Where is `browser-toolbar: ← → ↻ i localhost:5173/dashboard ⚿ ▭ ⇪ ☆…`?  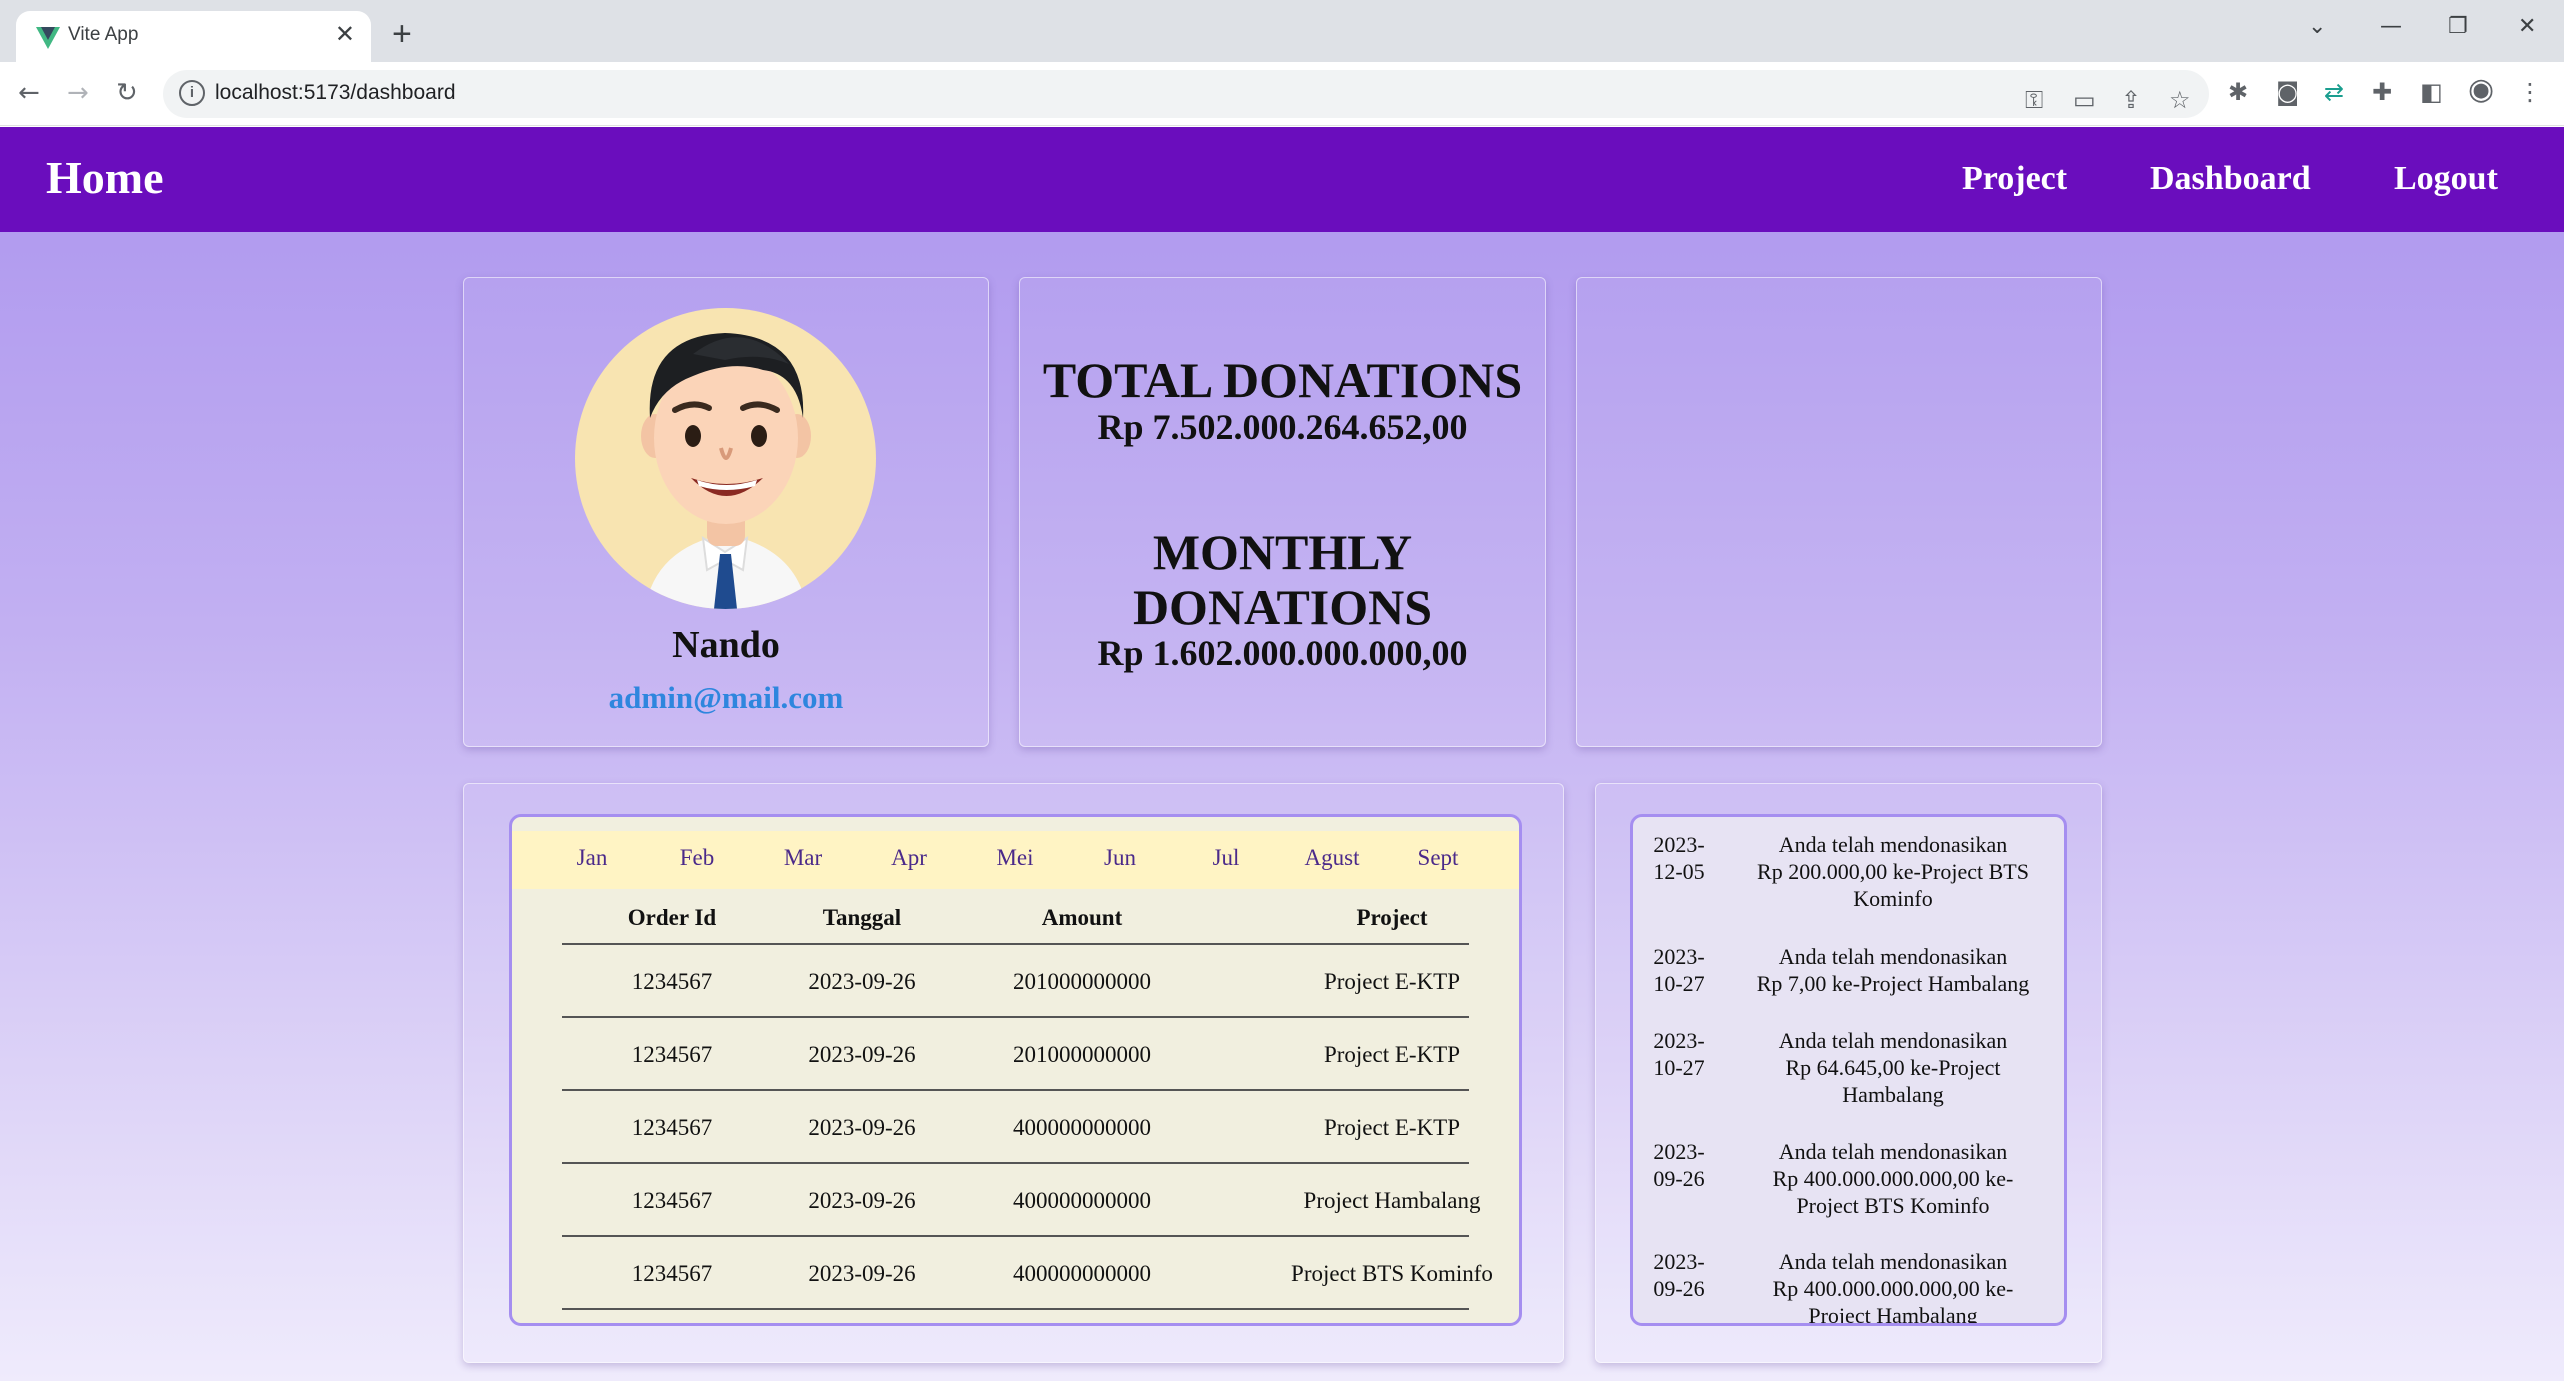
browser-toolbar: ← → ↻ i localhost:5173/dashboard ⚿ ▭ ⇪ ☆… is located at coordinates (1282, 94).